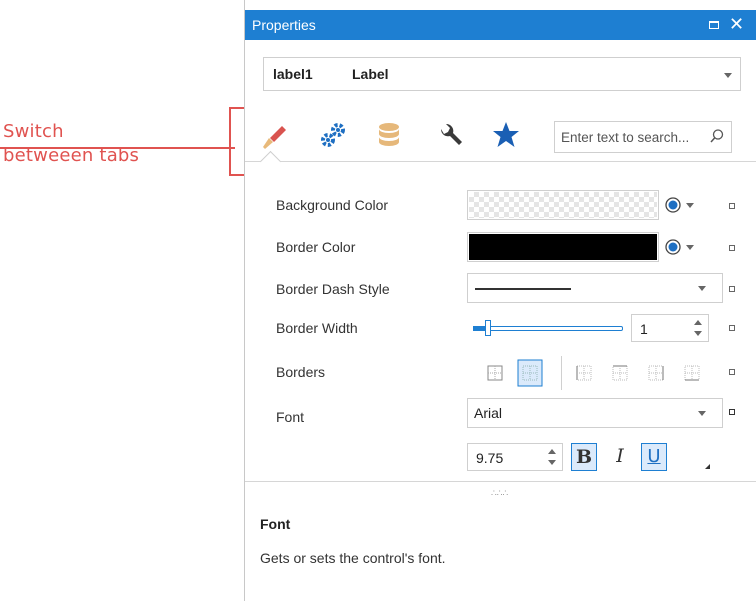  Describe the element at coordinates (499, 493) in the screenshot. I see `grip-icon: ∴∴∴` at that location.